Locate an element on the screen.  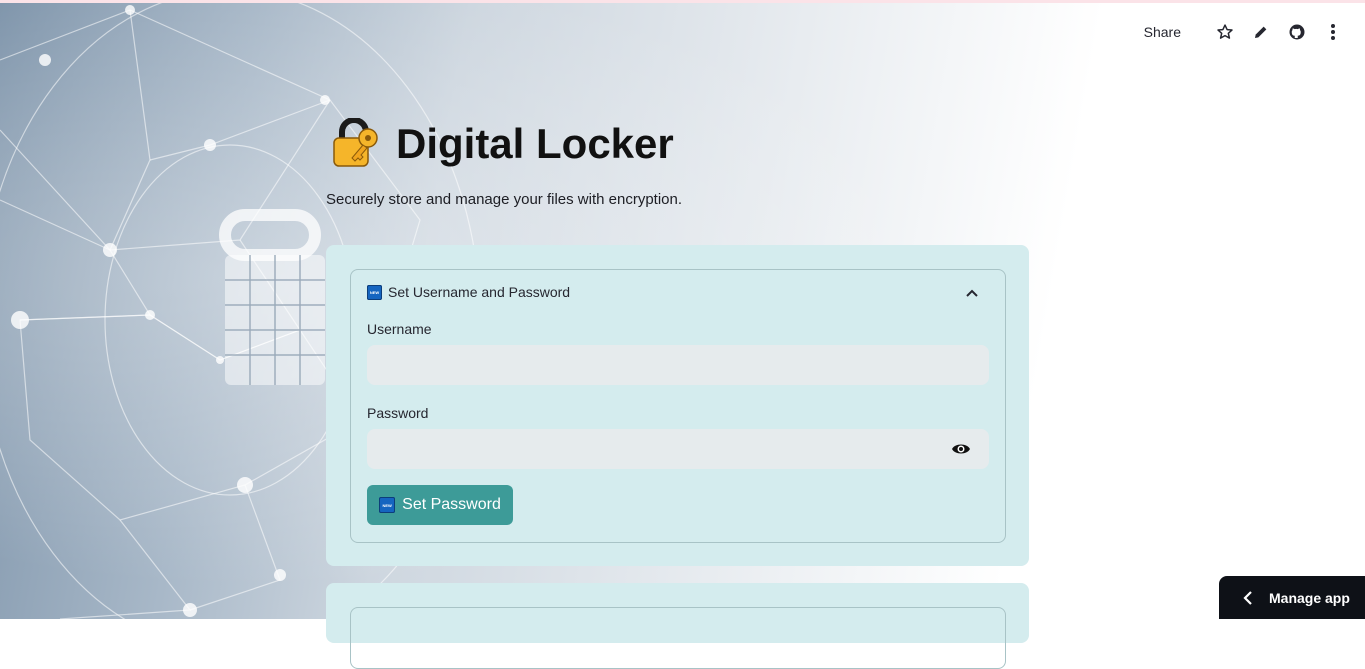
app-toolbar: Share is located at coordinates (1243, 32).